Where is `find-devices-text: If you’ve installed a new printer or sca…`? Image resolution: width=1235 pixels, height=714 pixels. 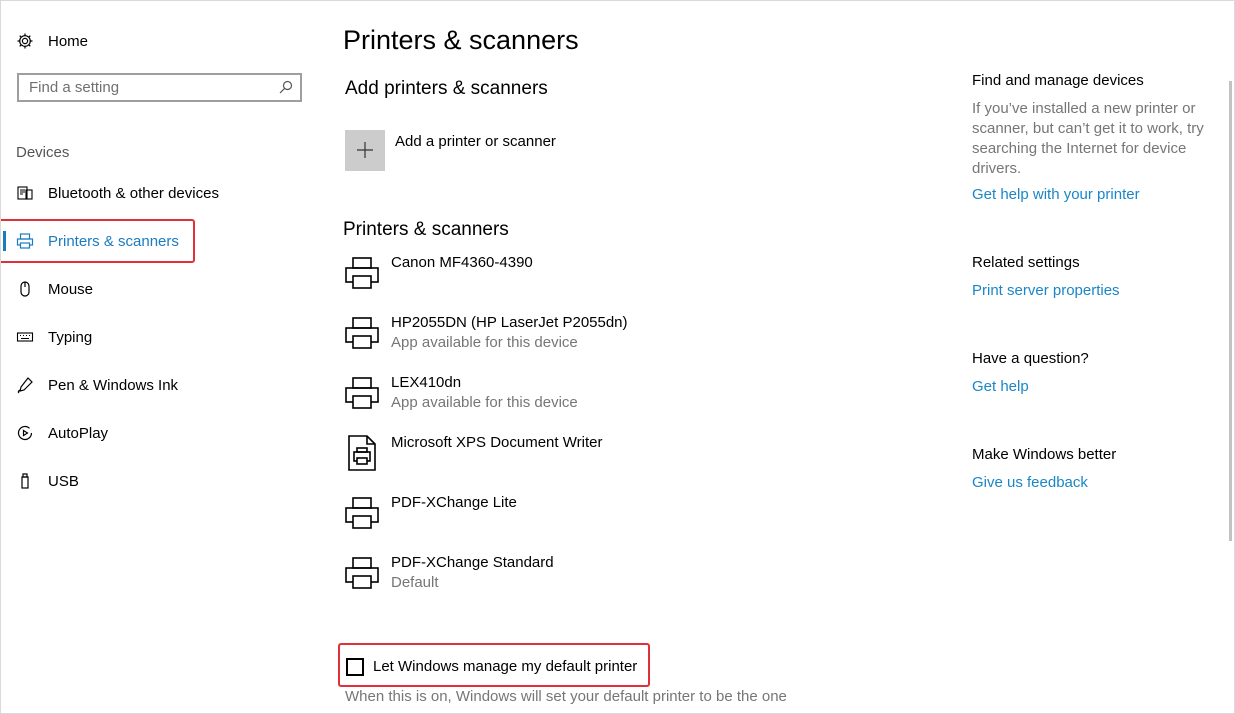
find-devices-text: If you’ve installed a new printer or sca… is located at coordinates (1088, 138).